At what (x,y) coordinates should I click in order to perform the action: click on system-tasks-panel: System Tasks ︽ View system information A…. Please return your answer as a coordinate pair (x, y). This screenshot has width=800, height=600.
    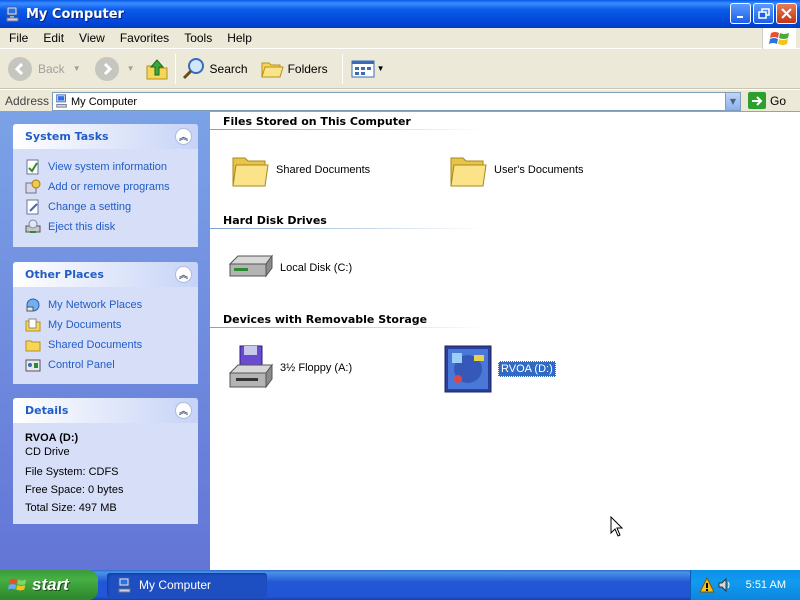
    Looking at the image, I should click on (105, 185).